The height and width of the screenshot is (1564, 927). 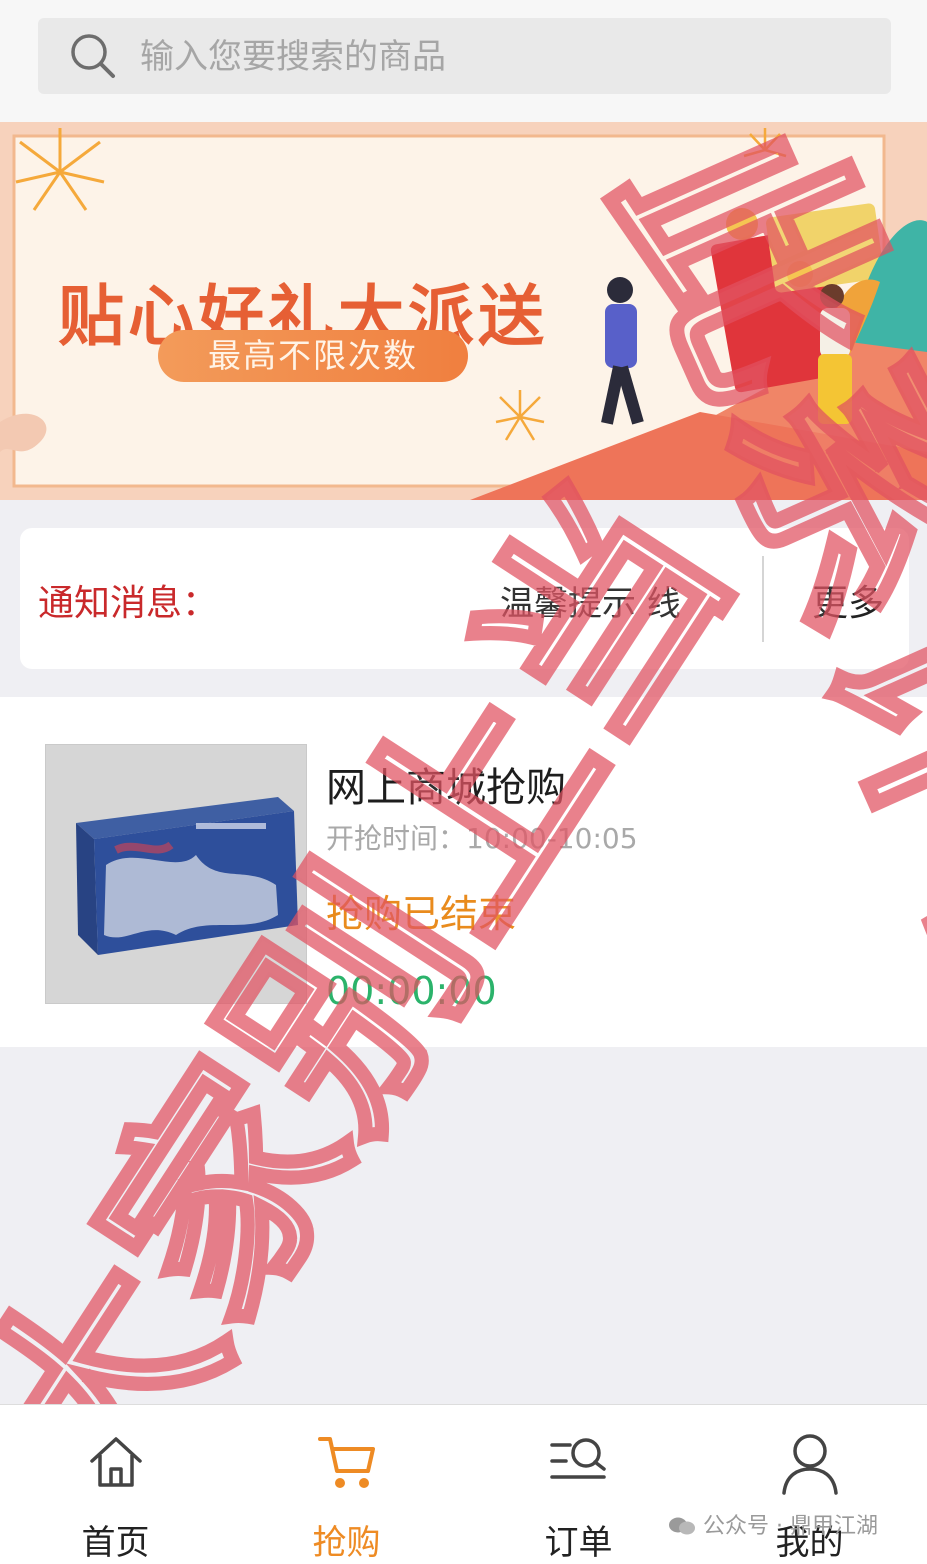 I want to click on notice-marquee-text: 温馨提示 线, so click(x=590, y=600).